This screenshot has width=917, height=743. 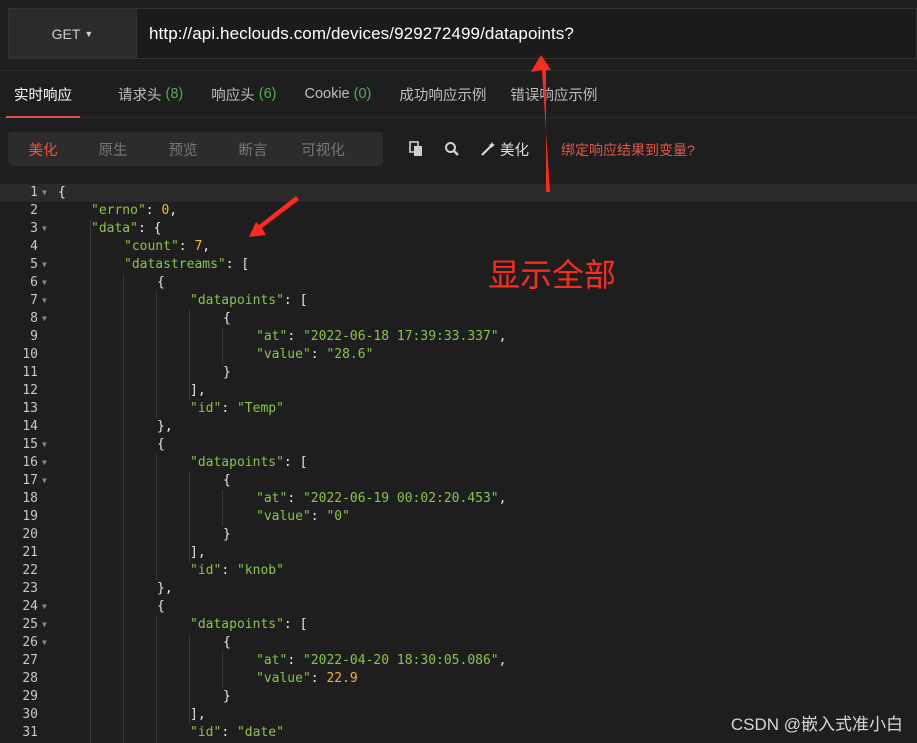 What do you see at coordinates (34, 282) in the screenshot?
I see `line-number: 6` at bounding box center [34, 282].